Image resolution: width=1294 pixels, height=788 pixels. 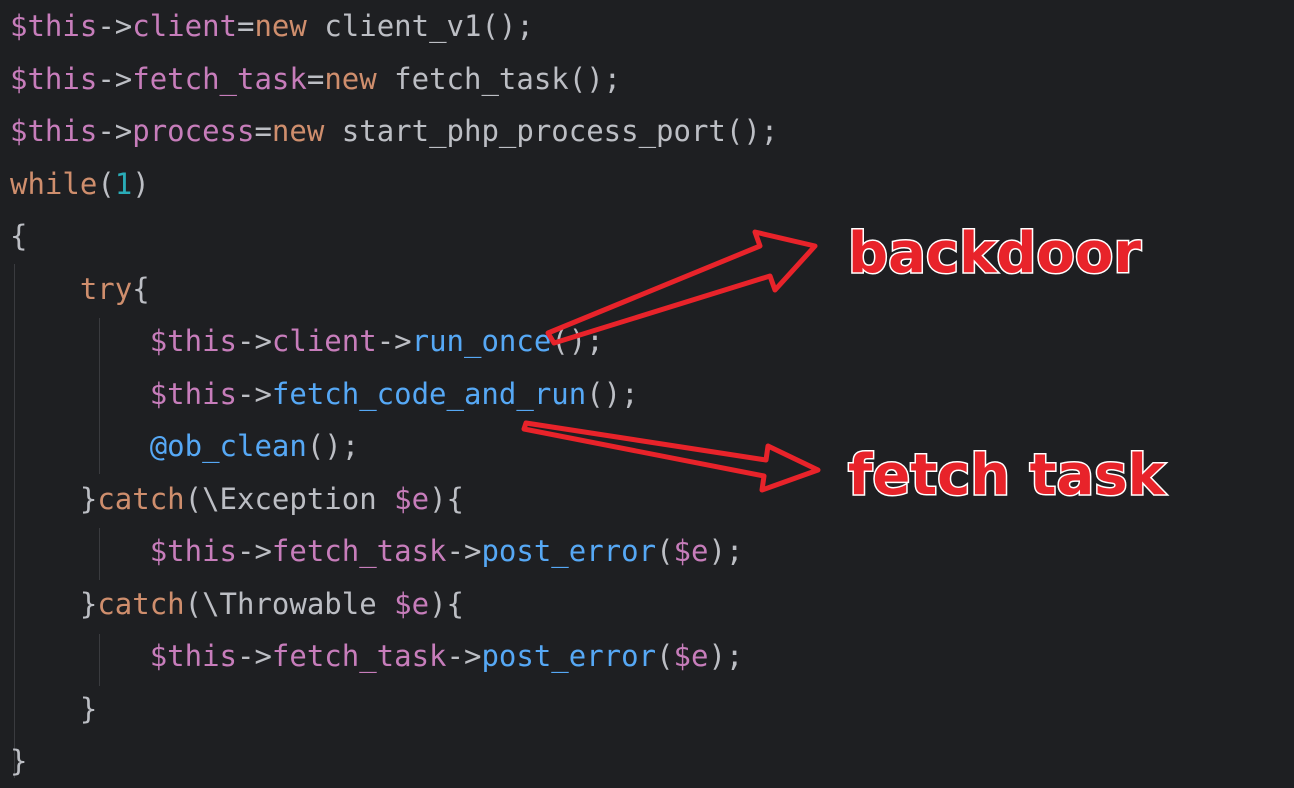 What do you see at coordinates (228, 446) in the screenshot?
I see `code-token: @ob_clean` at bounding box center [228, 446].